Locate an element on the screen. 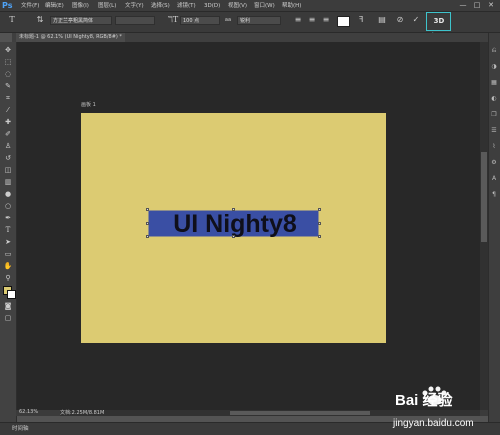 This screenshot has width=500, height=435. horizontal-scroll-thumb is located at coordinates (300, 413).